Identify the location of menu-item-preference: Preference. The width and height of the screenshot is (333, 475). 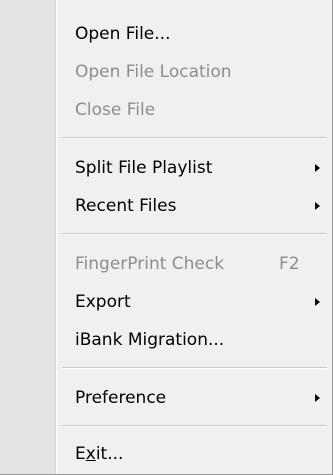
(194, 398).